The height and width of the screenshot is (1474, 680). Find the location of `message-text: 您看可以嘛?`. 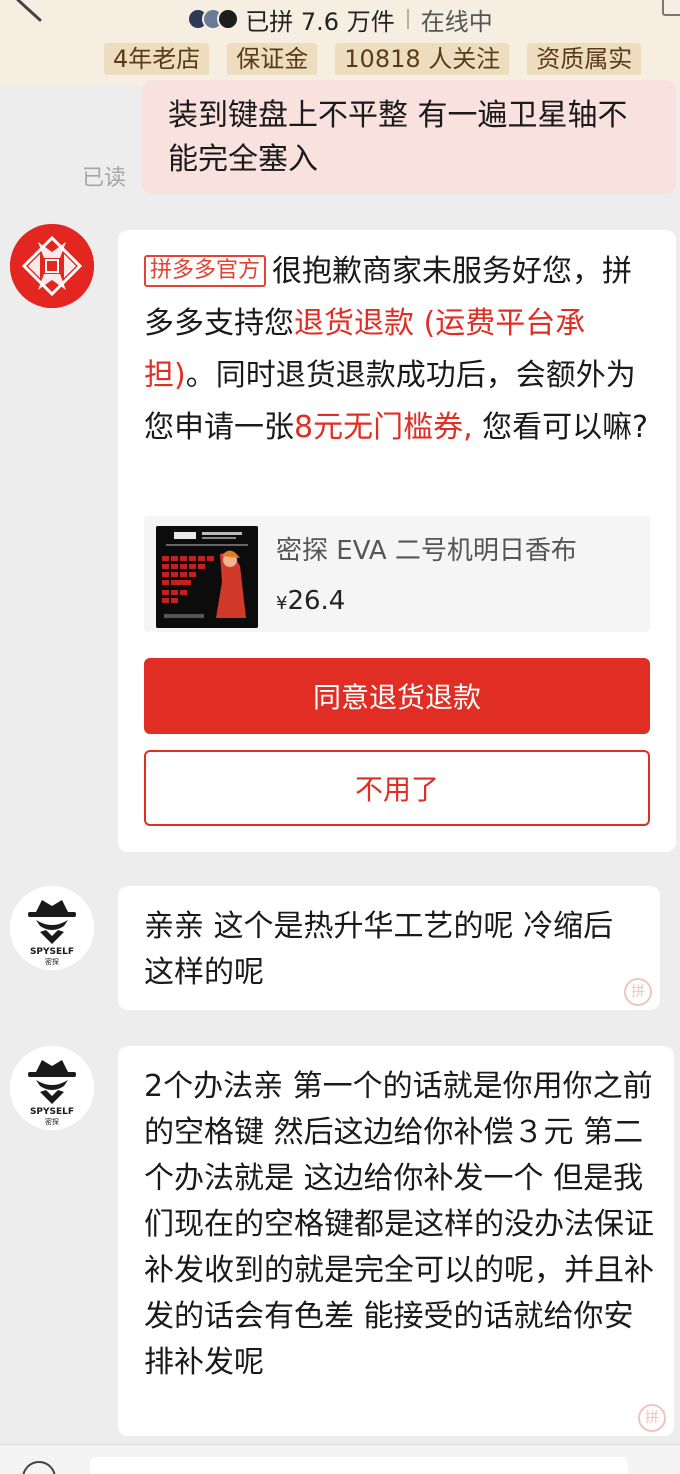

message-text: 您看可以嘛? is located at coordinates (560, 427).